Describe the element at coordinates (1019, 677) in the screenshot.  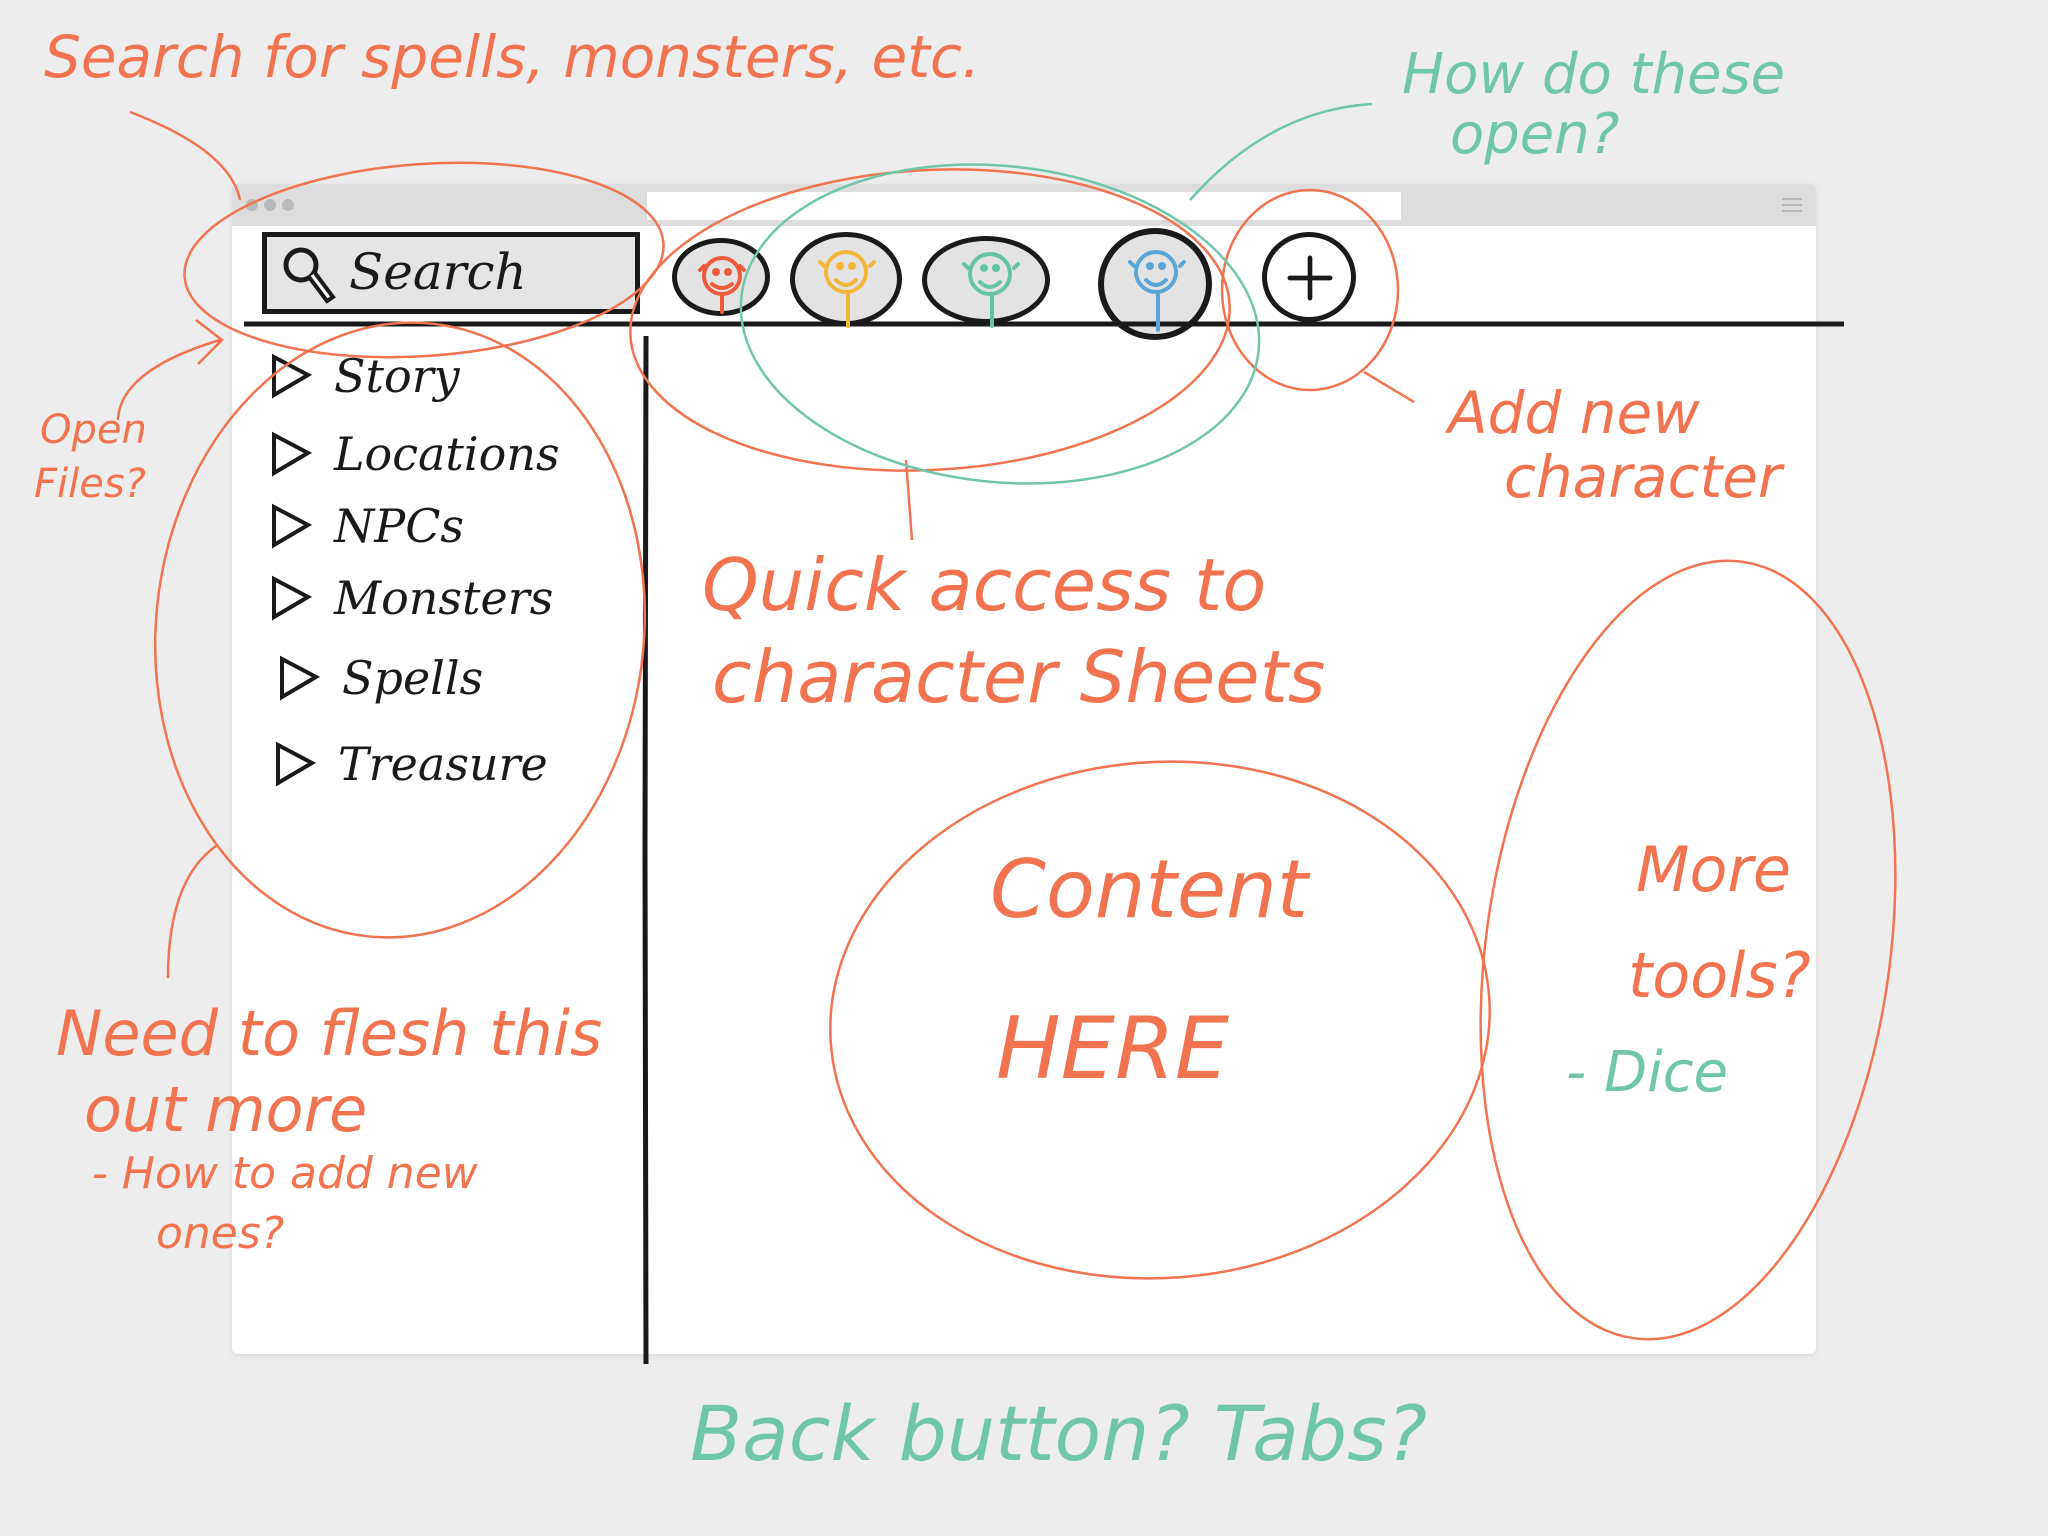
I see `annotation-quick-access-line2: character Sheets` at that location.